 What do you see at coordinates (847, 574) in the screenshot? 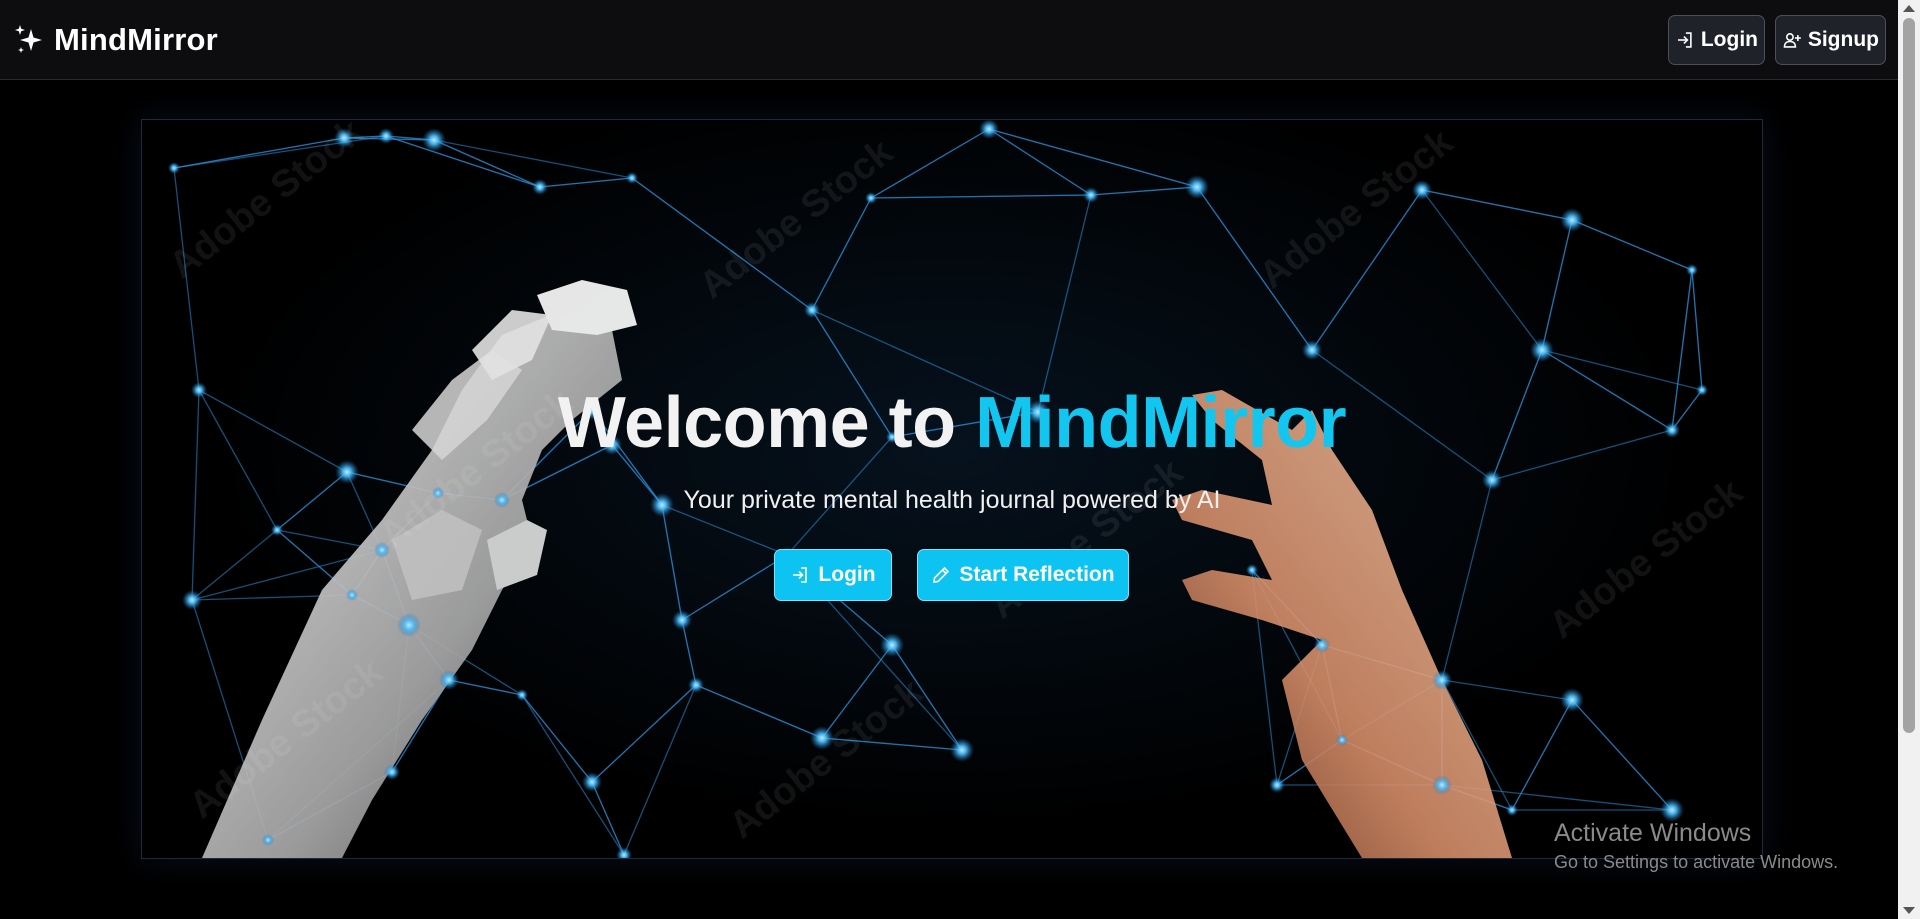
I see `hero-login-label: Login` at bounding box center [847, 574].